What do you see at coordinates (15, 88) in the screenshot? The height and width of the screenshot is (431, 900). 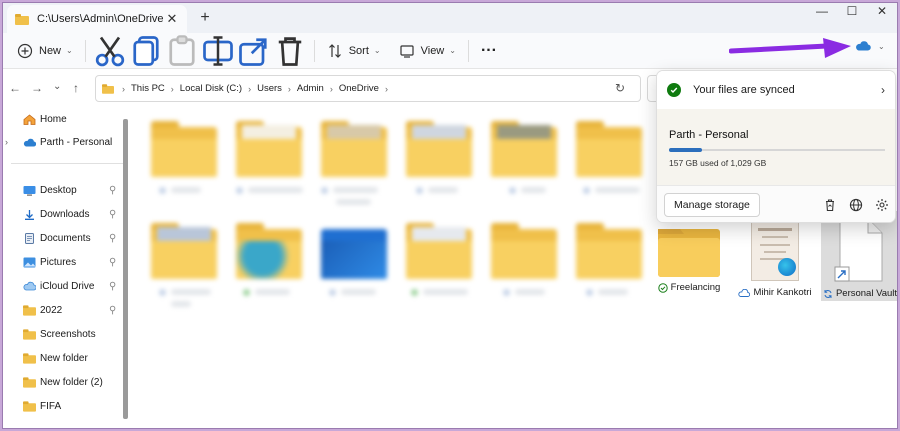 I see `back-button: ←` at bounding box center [15, 88].